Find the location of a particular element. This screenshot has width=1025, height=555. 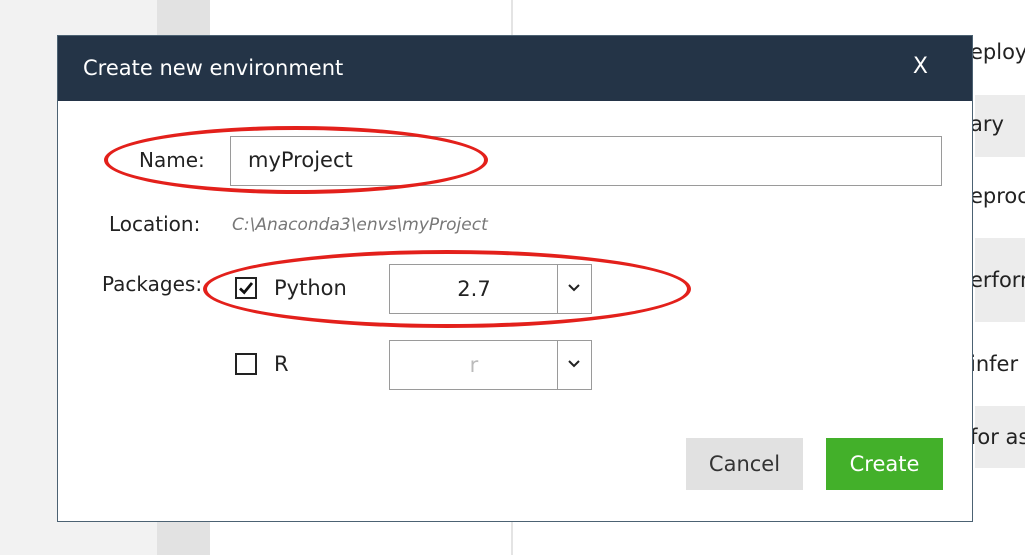

python-checkbox is located at coordinates (246, 288).